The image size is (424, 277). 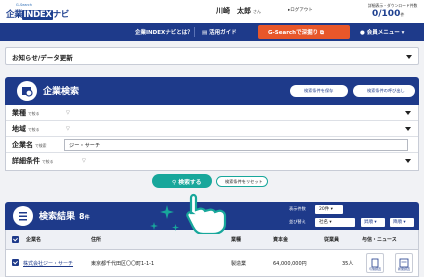 I want to click on search-icon: ⚲, so click(x=174, y=183).